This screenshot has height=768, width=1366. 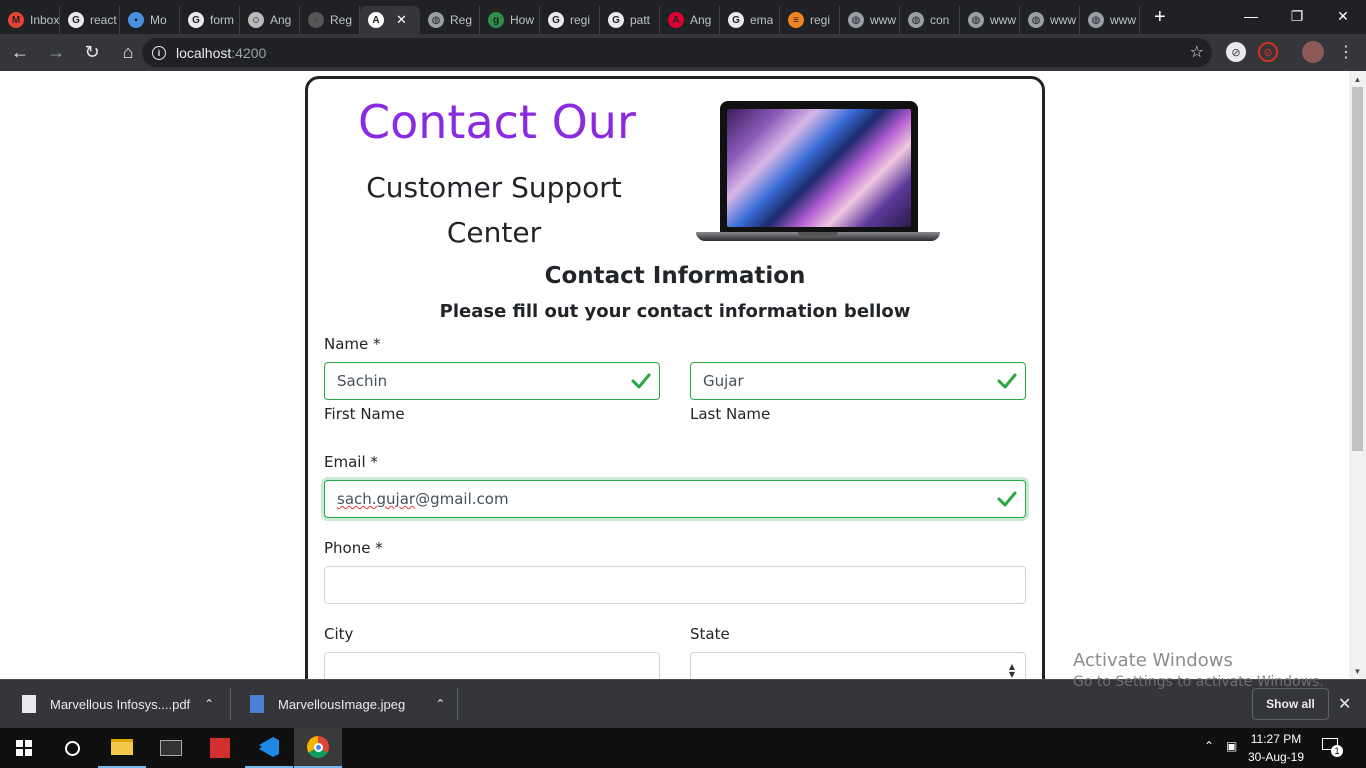 I want to click on last-name-value: Gujar, so click(x=723, y=381).